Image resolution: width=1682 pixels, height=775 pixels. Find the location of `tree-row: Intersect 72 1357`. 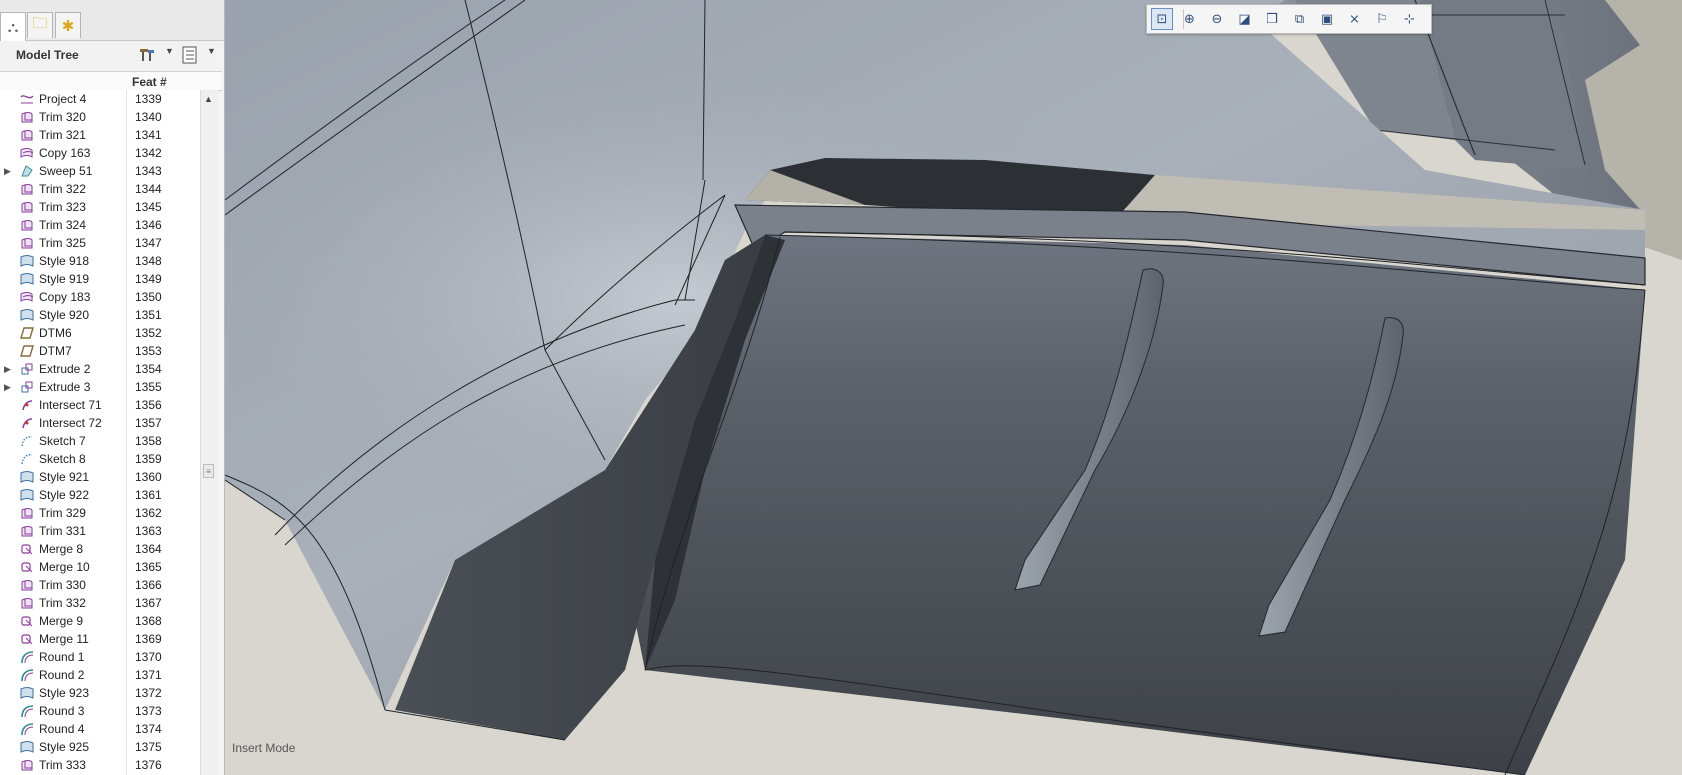

tree-row: Intersect 72 1357 is located at coordinates (100, 423).